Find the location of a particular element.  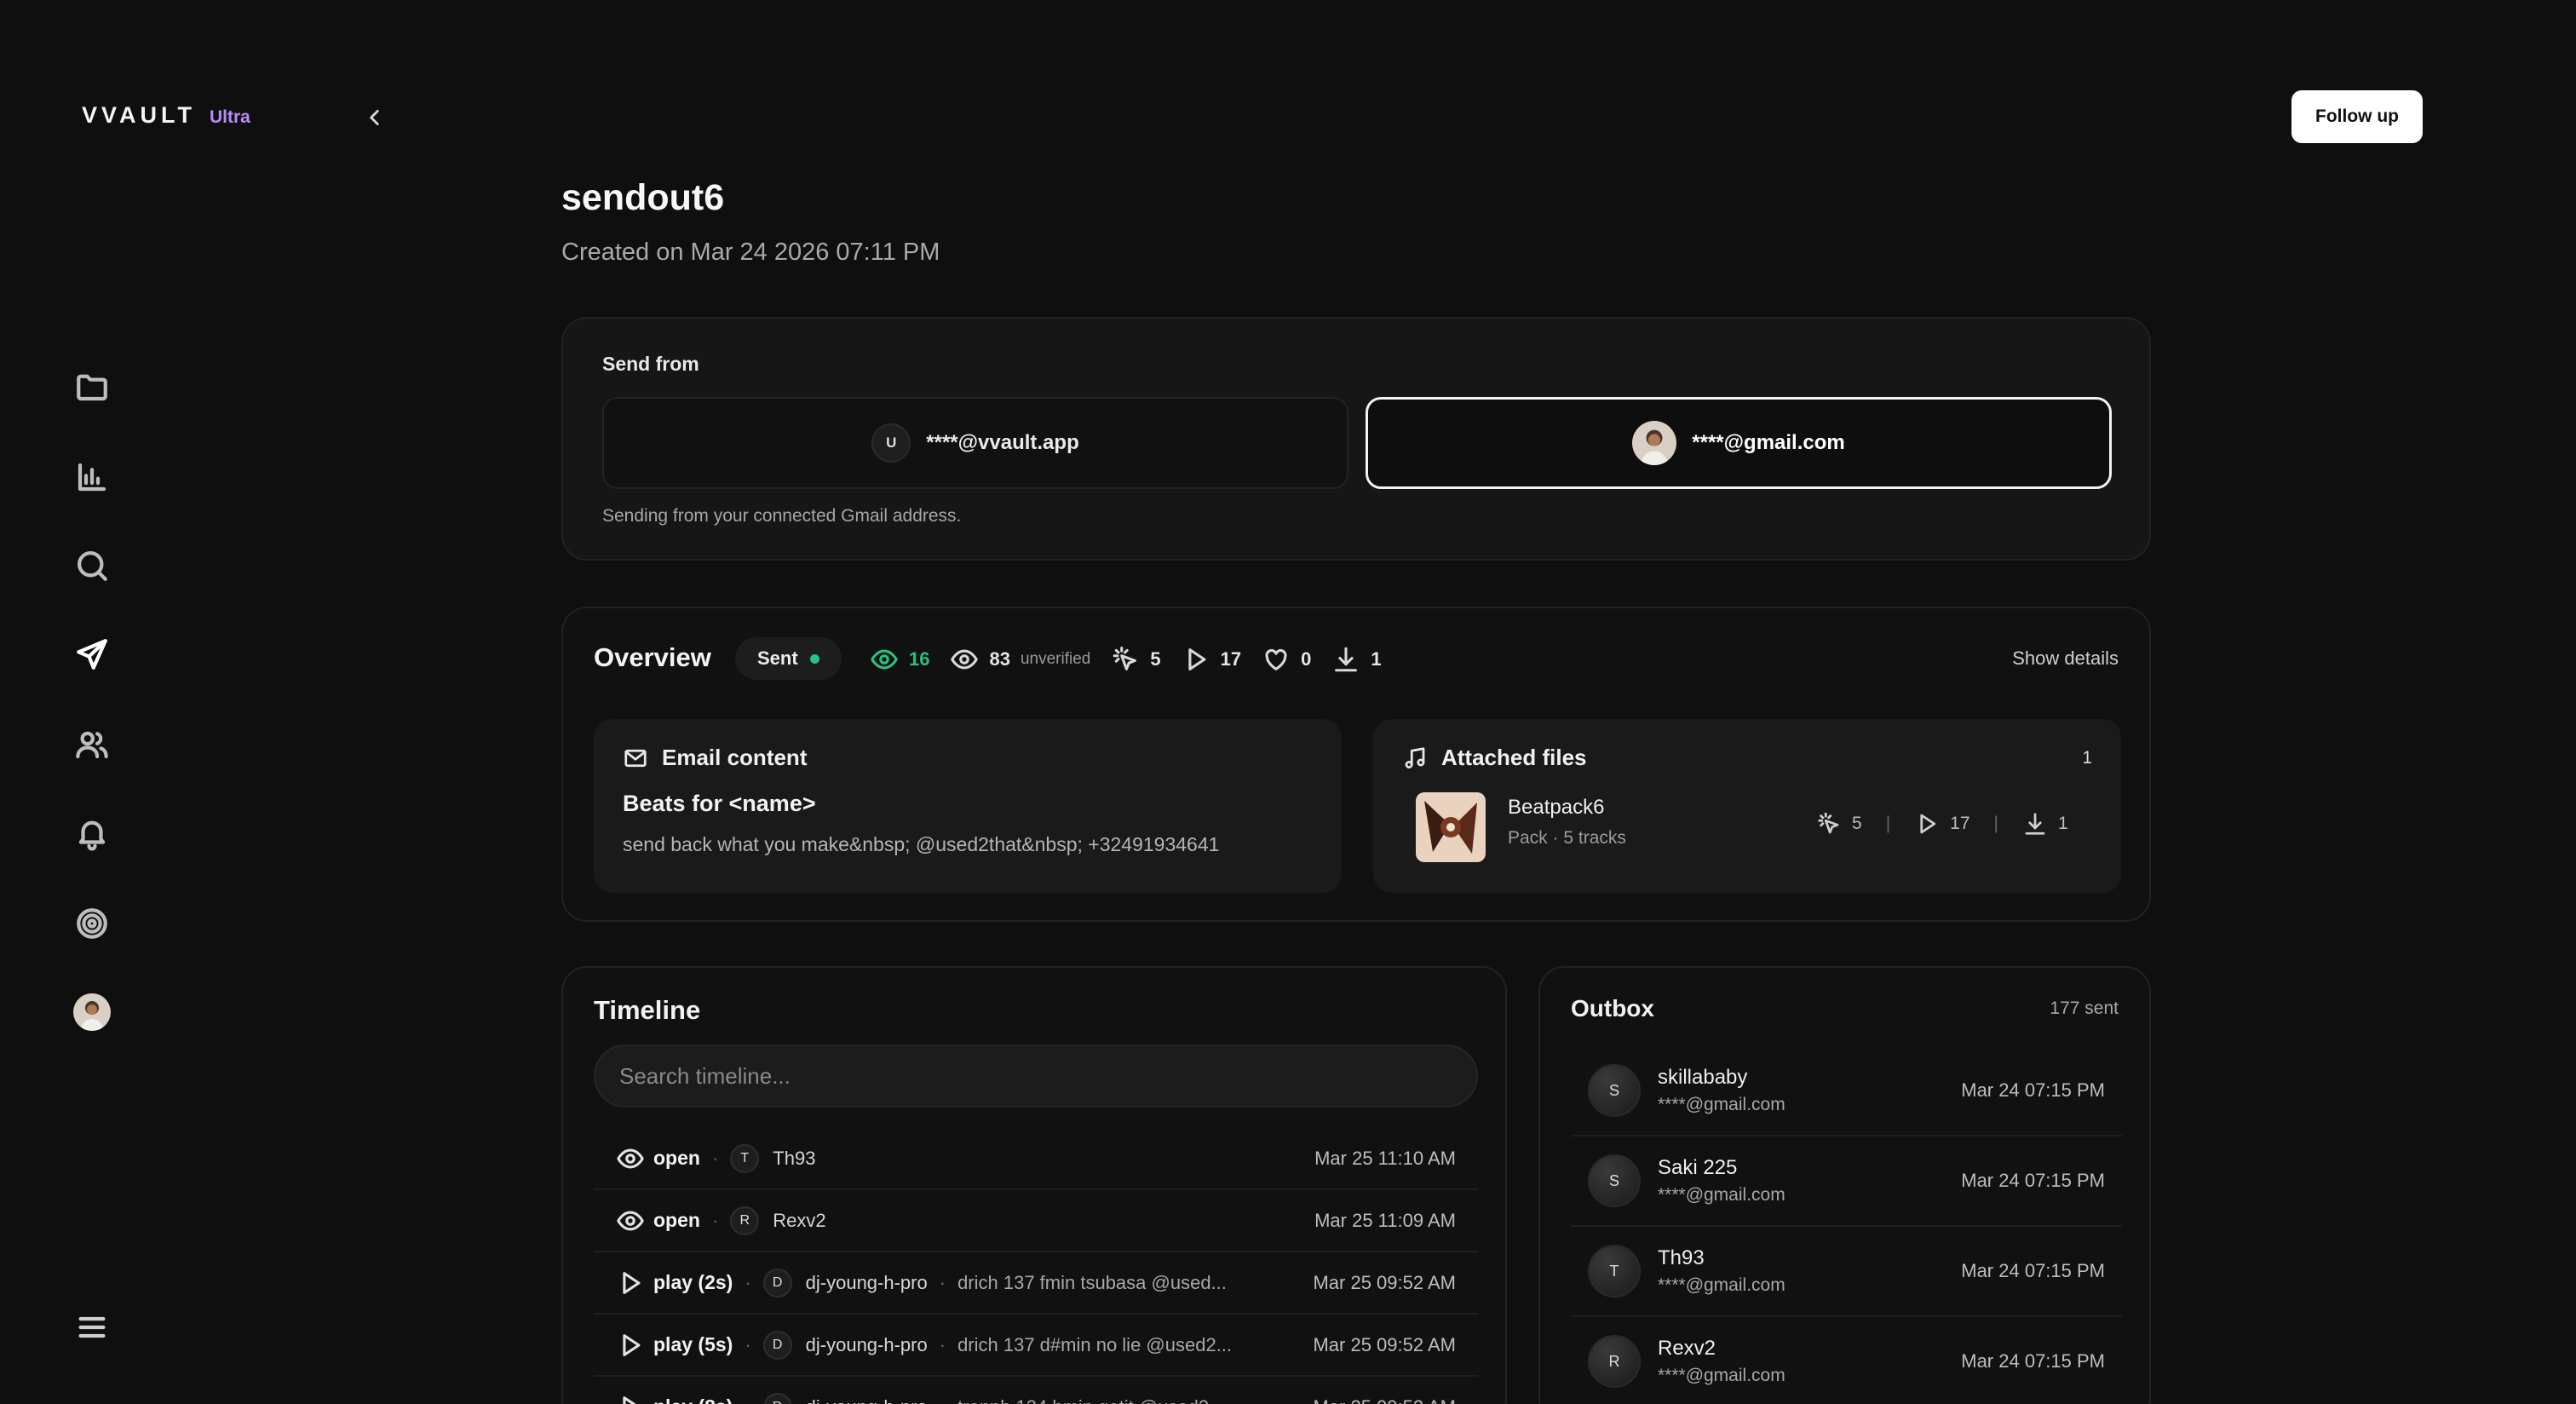

hamburger-menu-icon is located at coordinates (92, 1327).